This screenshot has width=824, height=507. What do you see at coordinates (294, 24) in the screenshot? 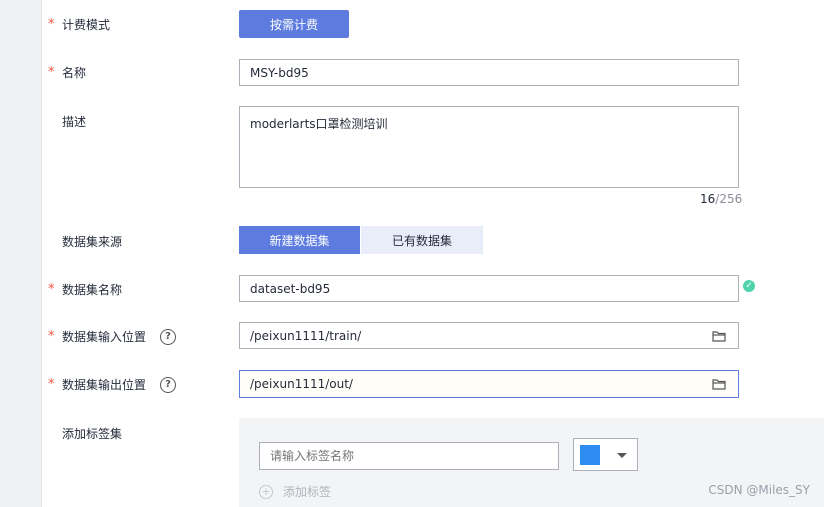
I see `billing-mode-on-demand-button: 按需计费` at bounding box center [294, 24].